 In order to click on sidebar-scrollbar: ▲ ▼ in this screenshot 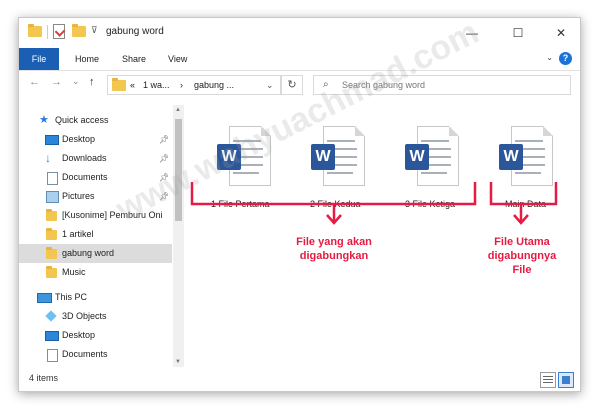, I will do `click(178, 236)`.